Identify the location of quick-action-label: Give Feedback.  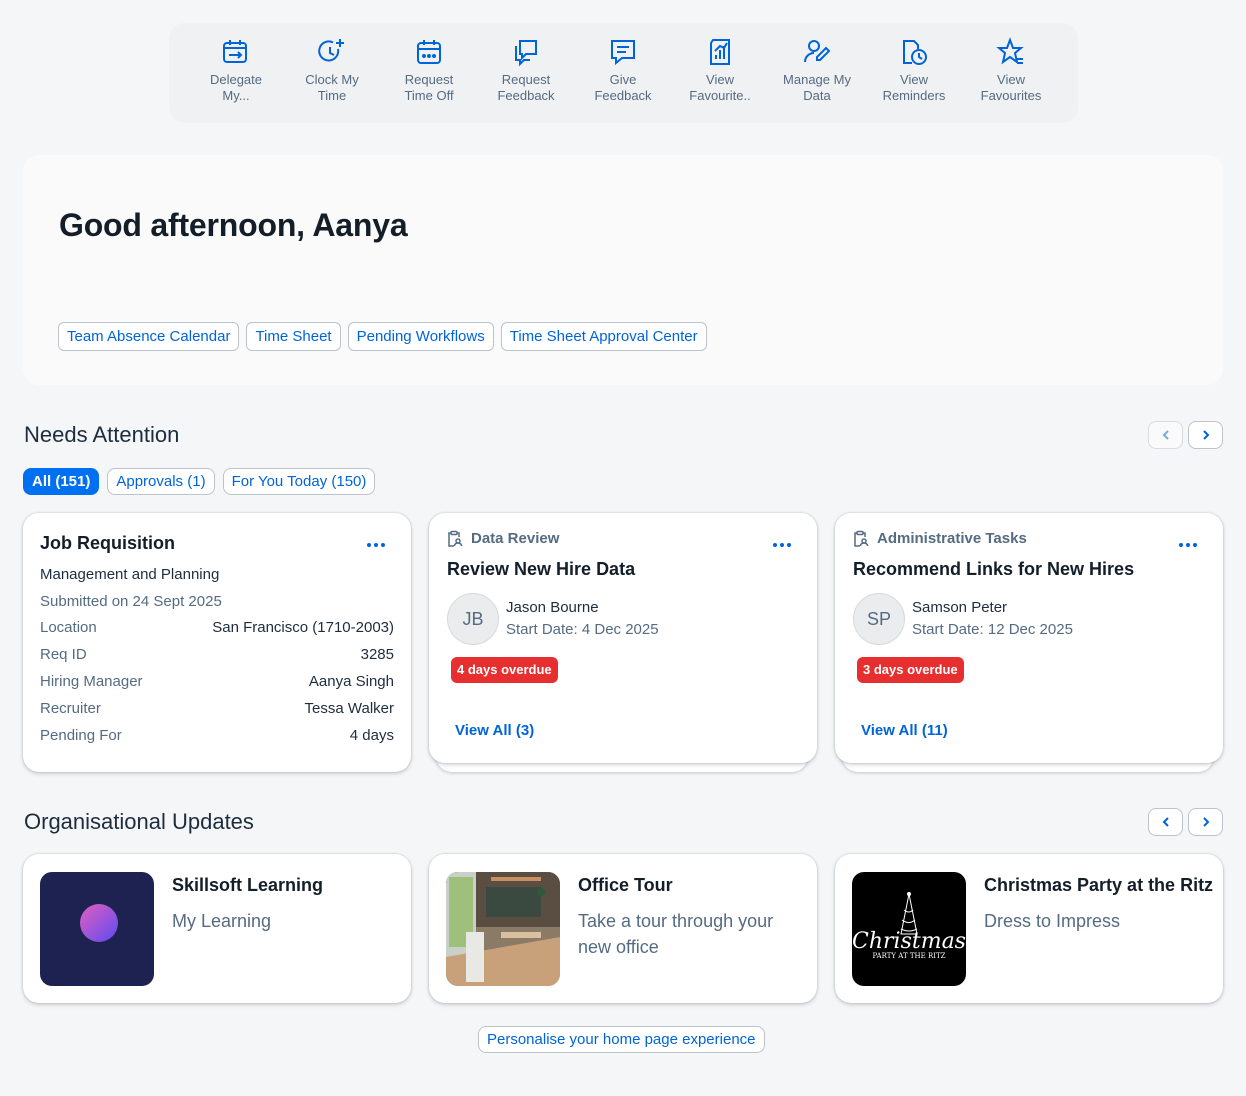
(623, 87).